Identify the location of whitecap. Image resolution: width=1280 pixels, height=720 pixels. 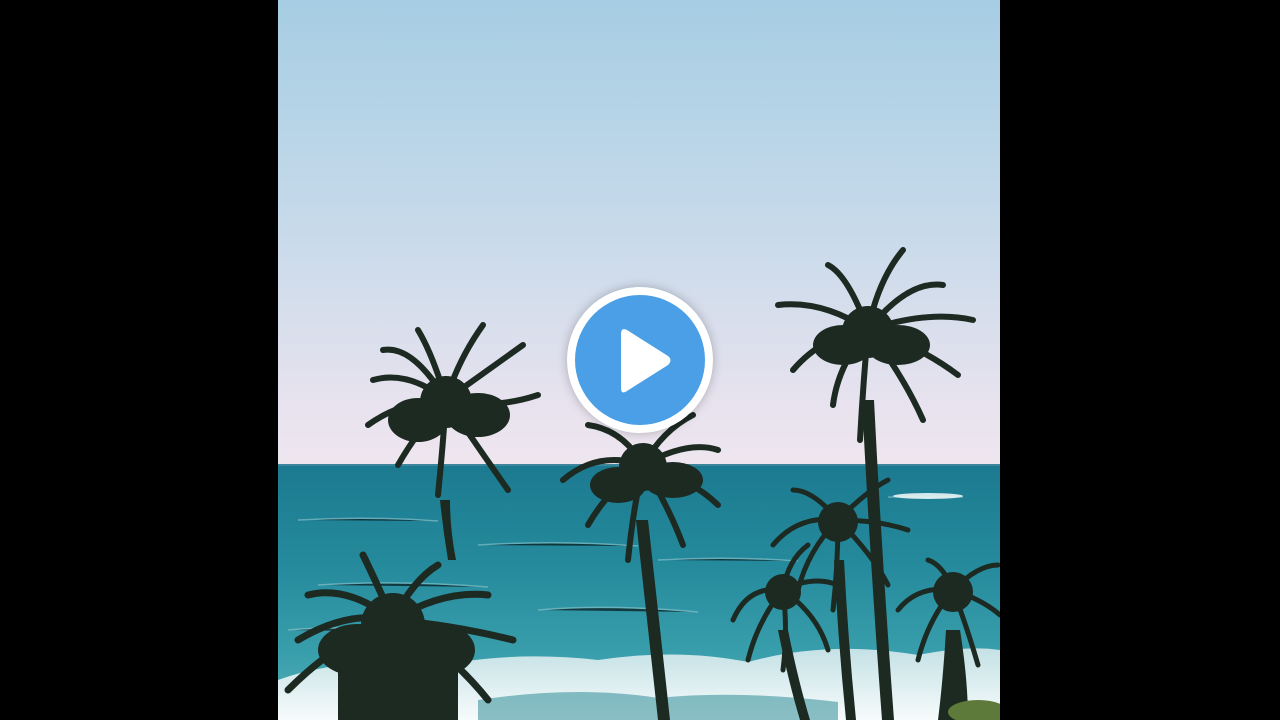
(928, 496).